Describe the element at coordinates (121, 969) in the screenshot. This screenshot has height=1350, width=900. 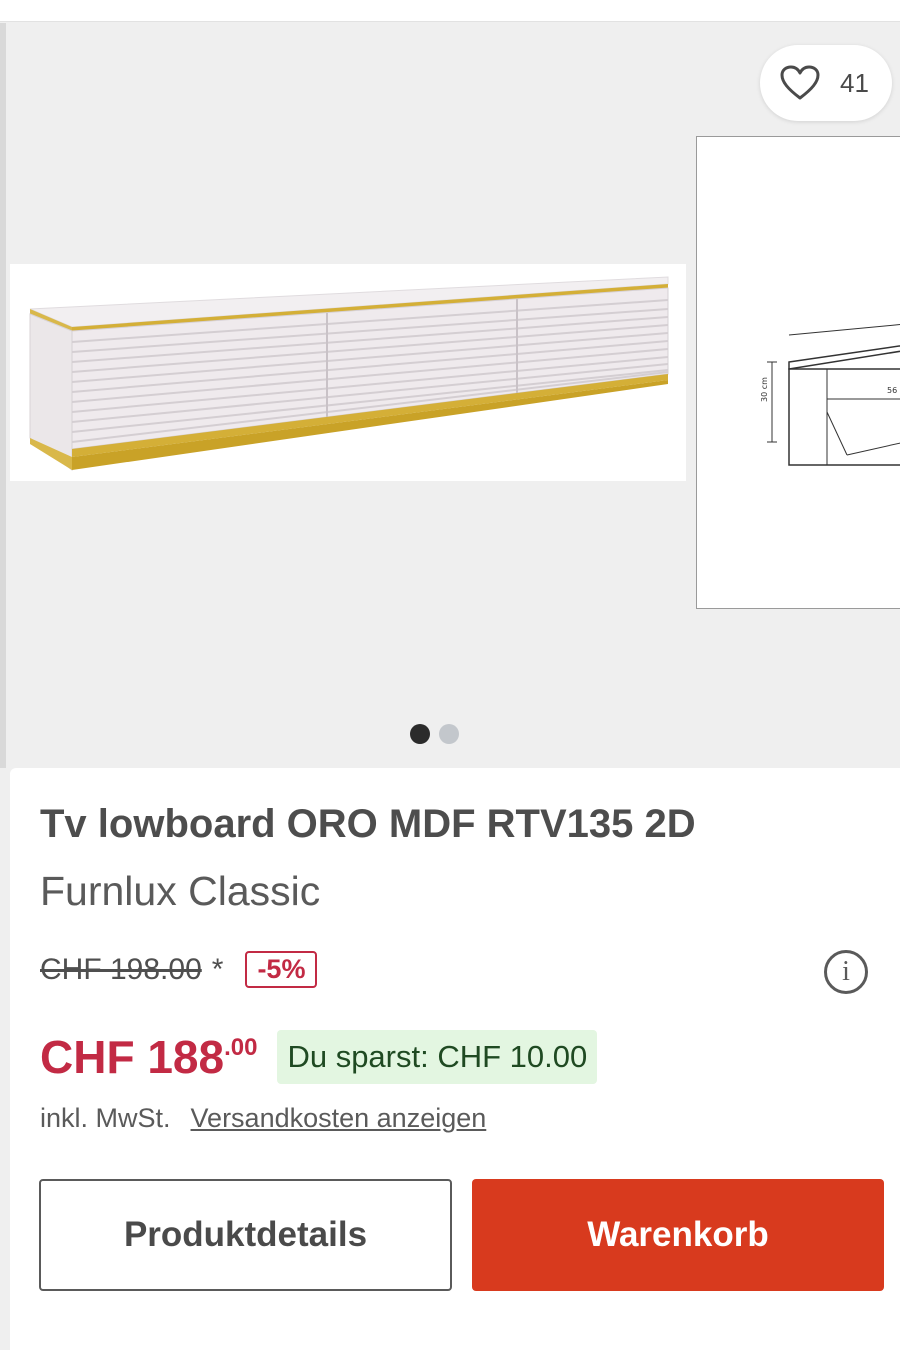
I see `old-price: CHF 198.00` at that location.